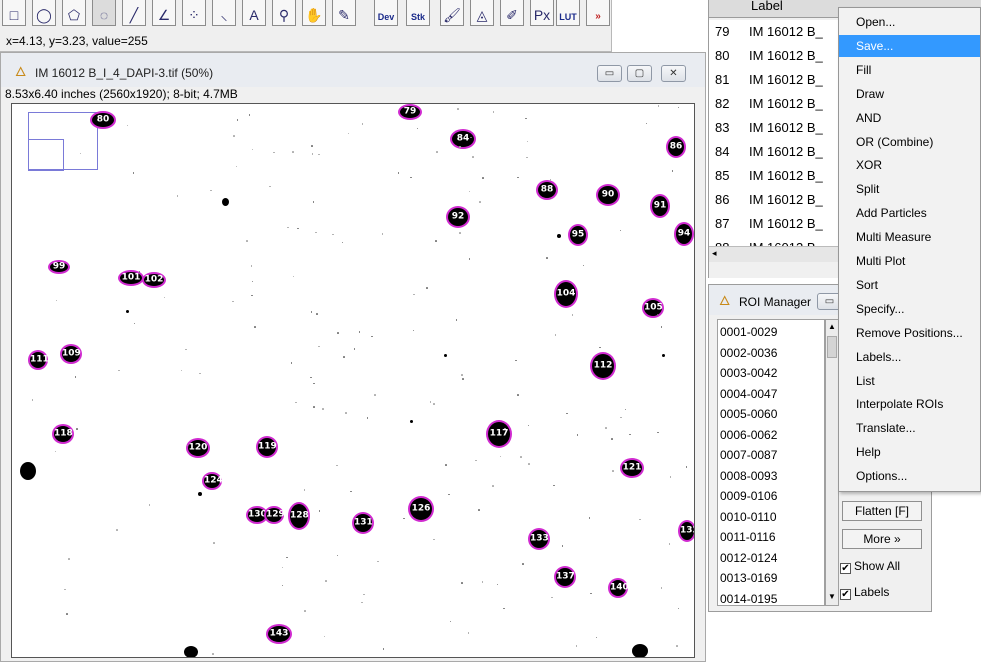  What do you see at coordinates (284, 13) in the screenshot?
I see `magnifier-tool: ⚲` at bounding box center [284, 13].